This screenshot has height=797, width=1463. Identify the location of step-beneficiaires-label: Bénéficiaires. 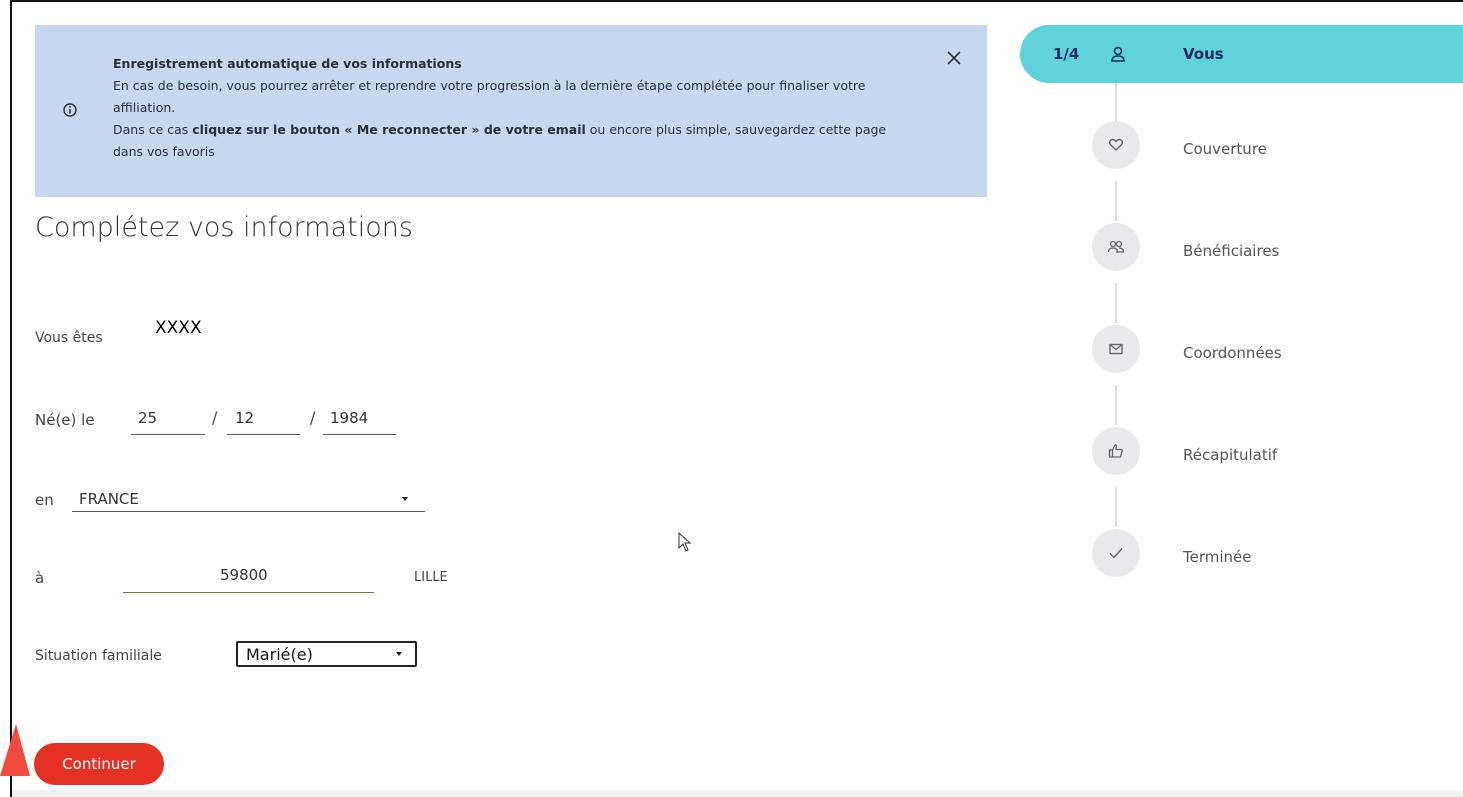
(1231, 251).